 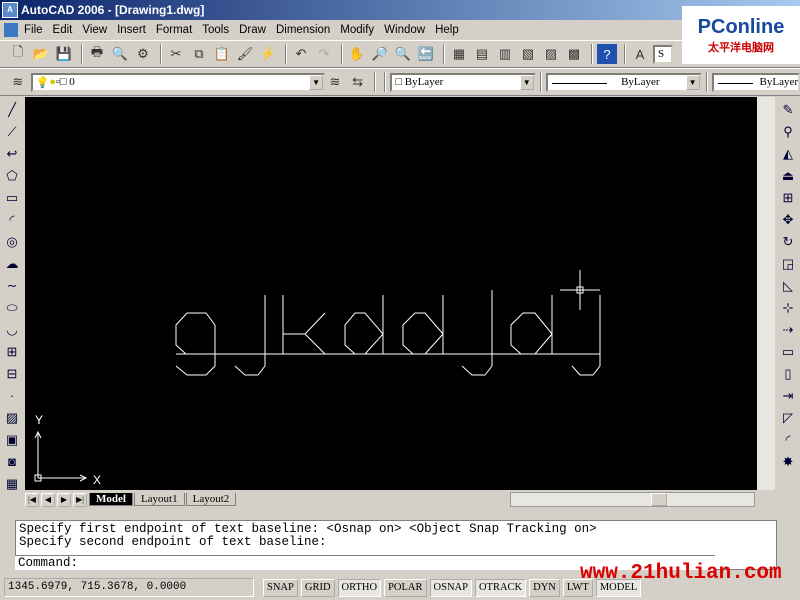 I want to click on ucs-x-label: X, so click(x=97, y=480).